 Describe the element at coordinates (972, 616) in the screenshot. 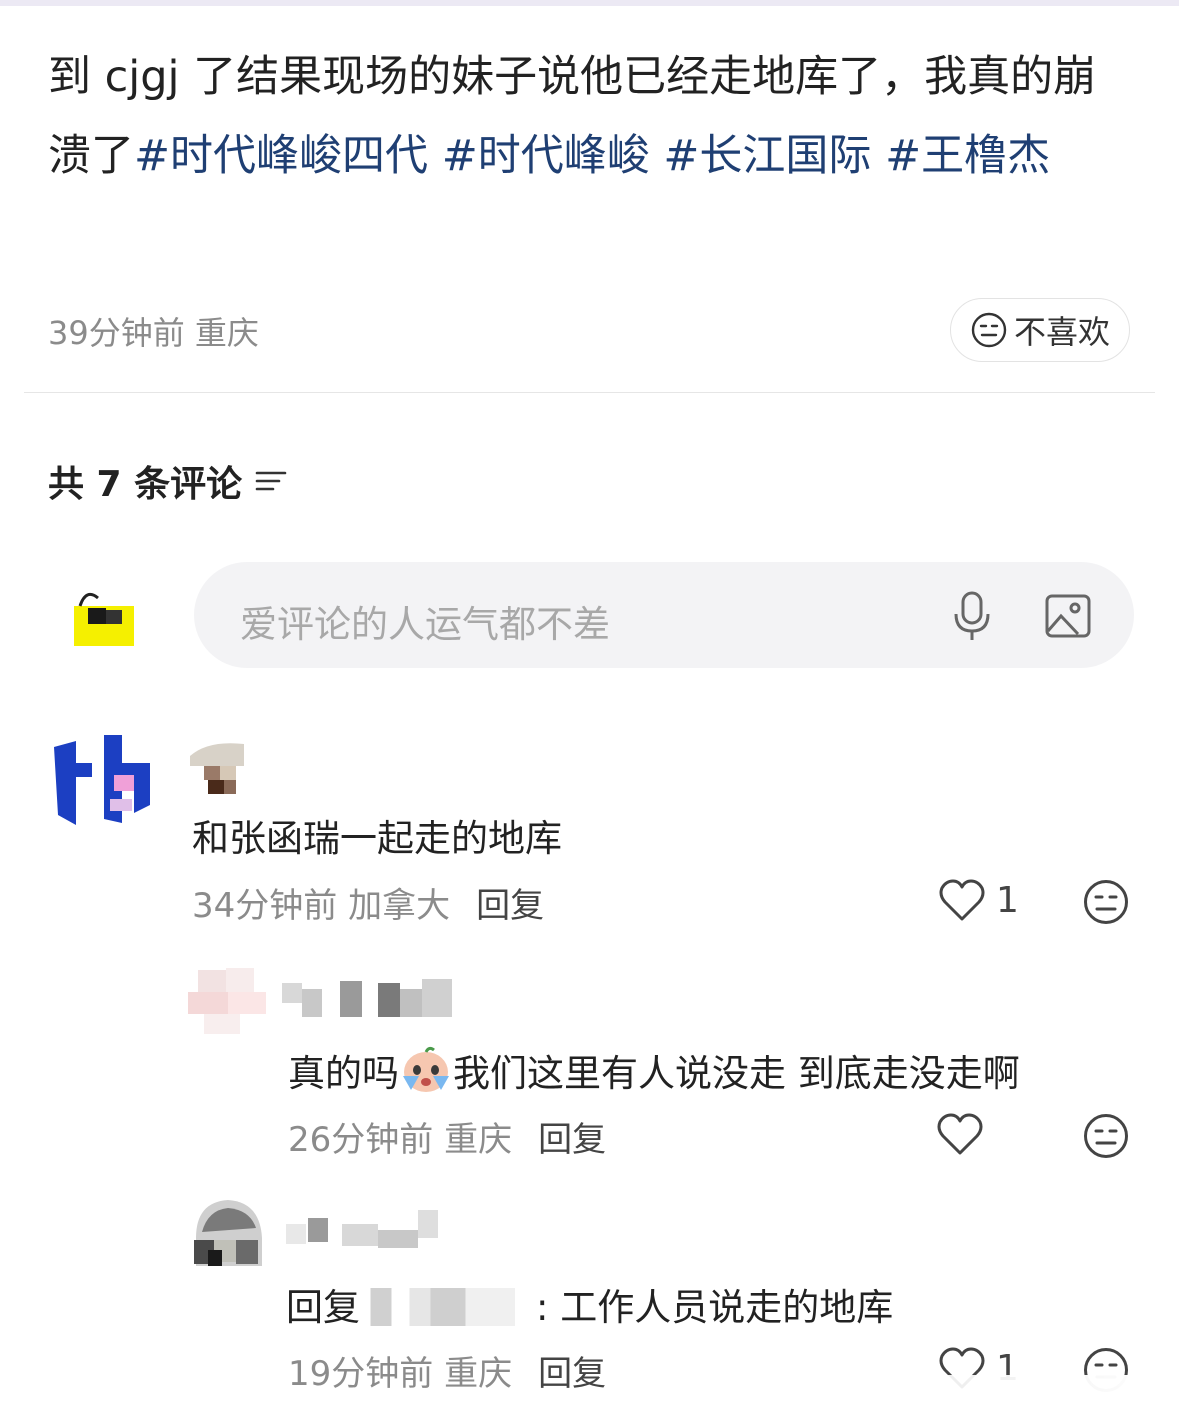

I see `microphone-icon` at that location.